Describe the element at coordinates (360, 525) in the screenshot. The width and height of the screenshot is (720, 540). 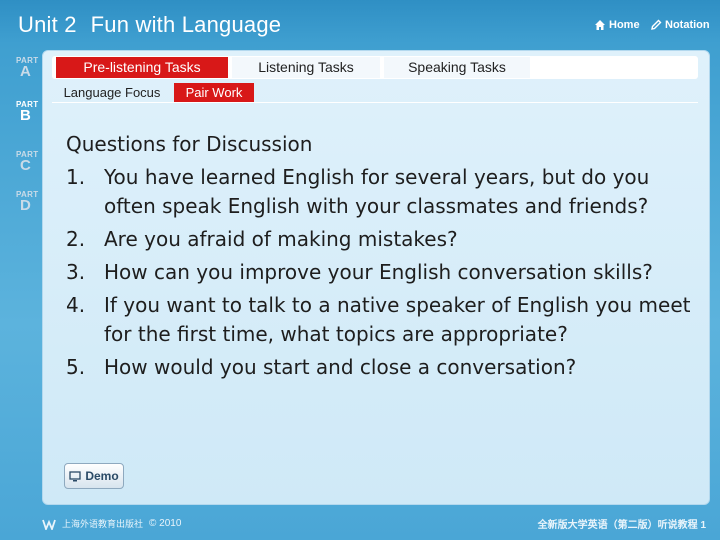
I see `footer: 上海外语教育出版社 © 2010 全新版大学英语（第二版）听说教程 1` at that location.